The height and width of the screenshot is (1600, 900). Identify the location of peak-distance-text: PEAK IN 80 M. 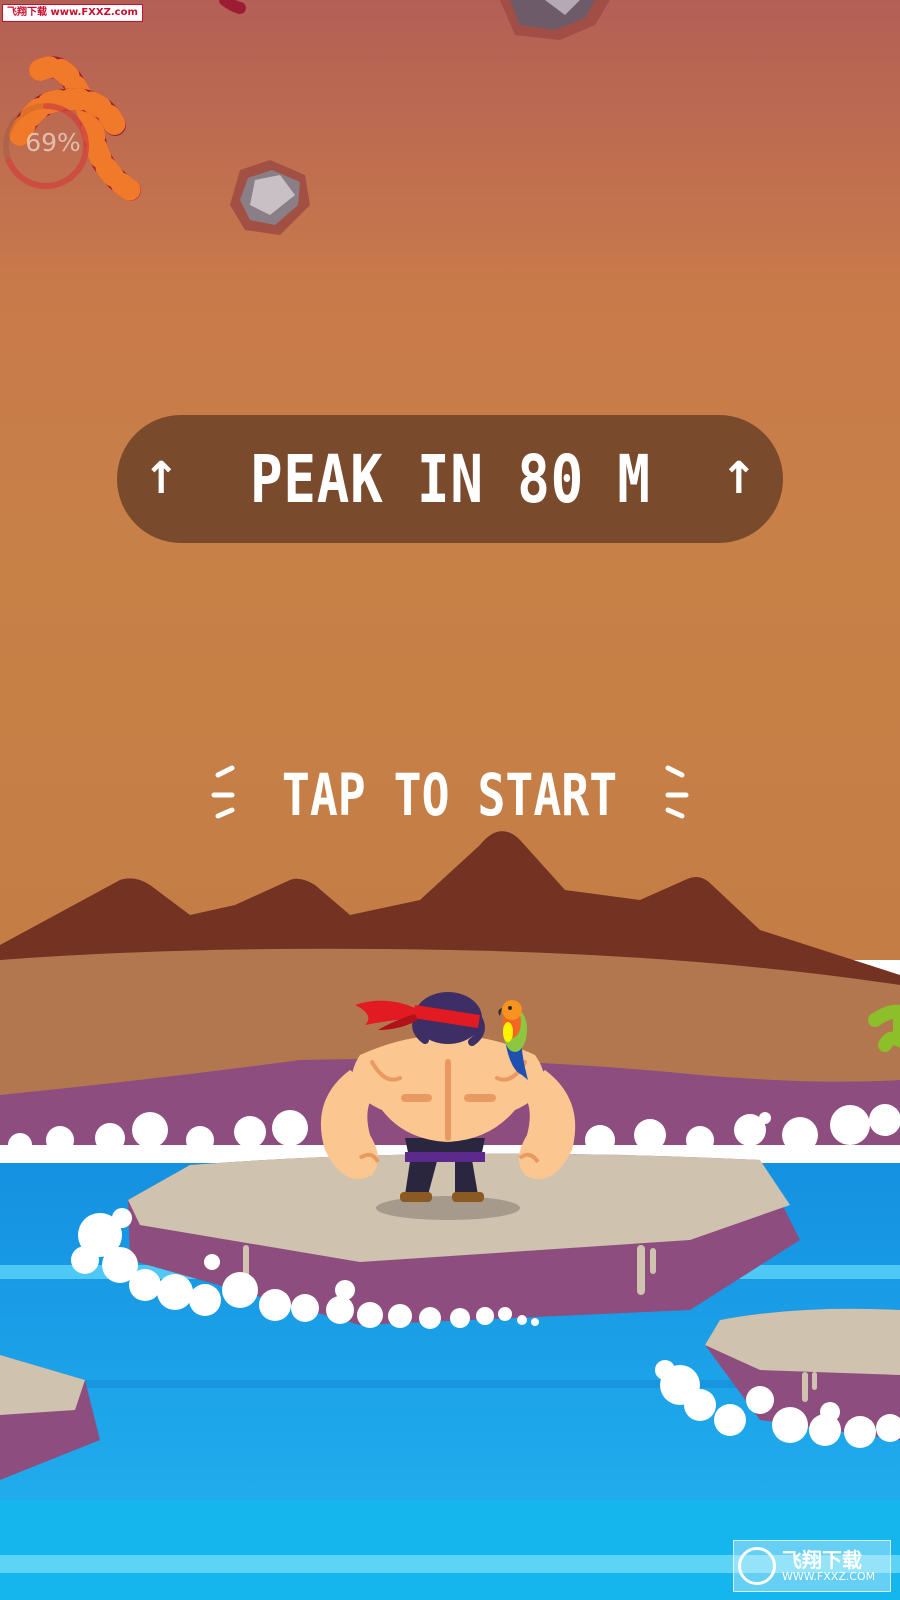
(450, 479).